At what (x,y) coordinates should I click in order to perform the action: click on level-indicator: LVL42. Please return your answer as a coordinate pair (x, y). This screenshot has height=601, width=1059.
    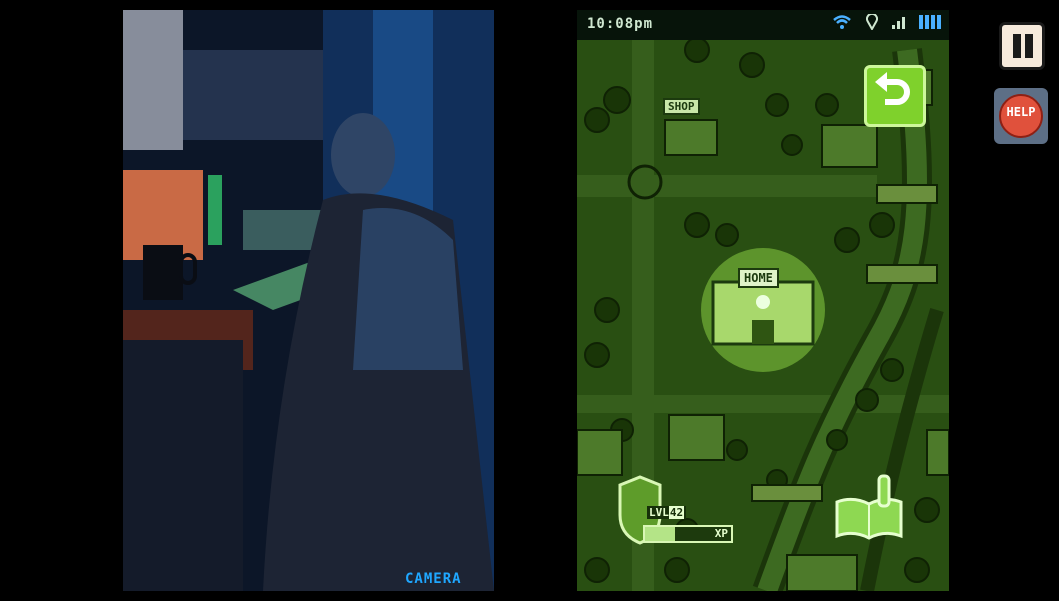
    Looking at the image, I should click on (667, 512).